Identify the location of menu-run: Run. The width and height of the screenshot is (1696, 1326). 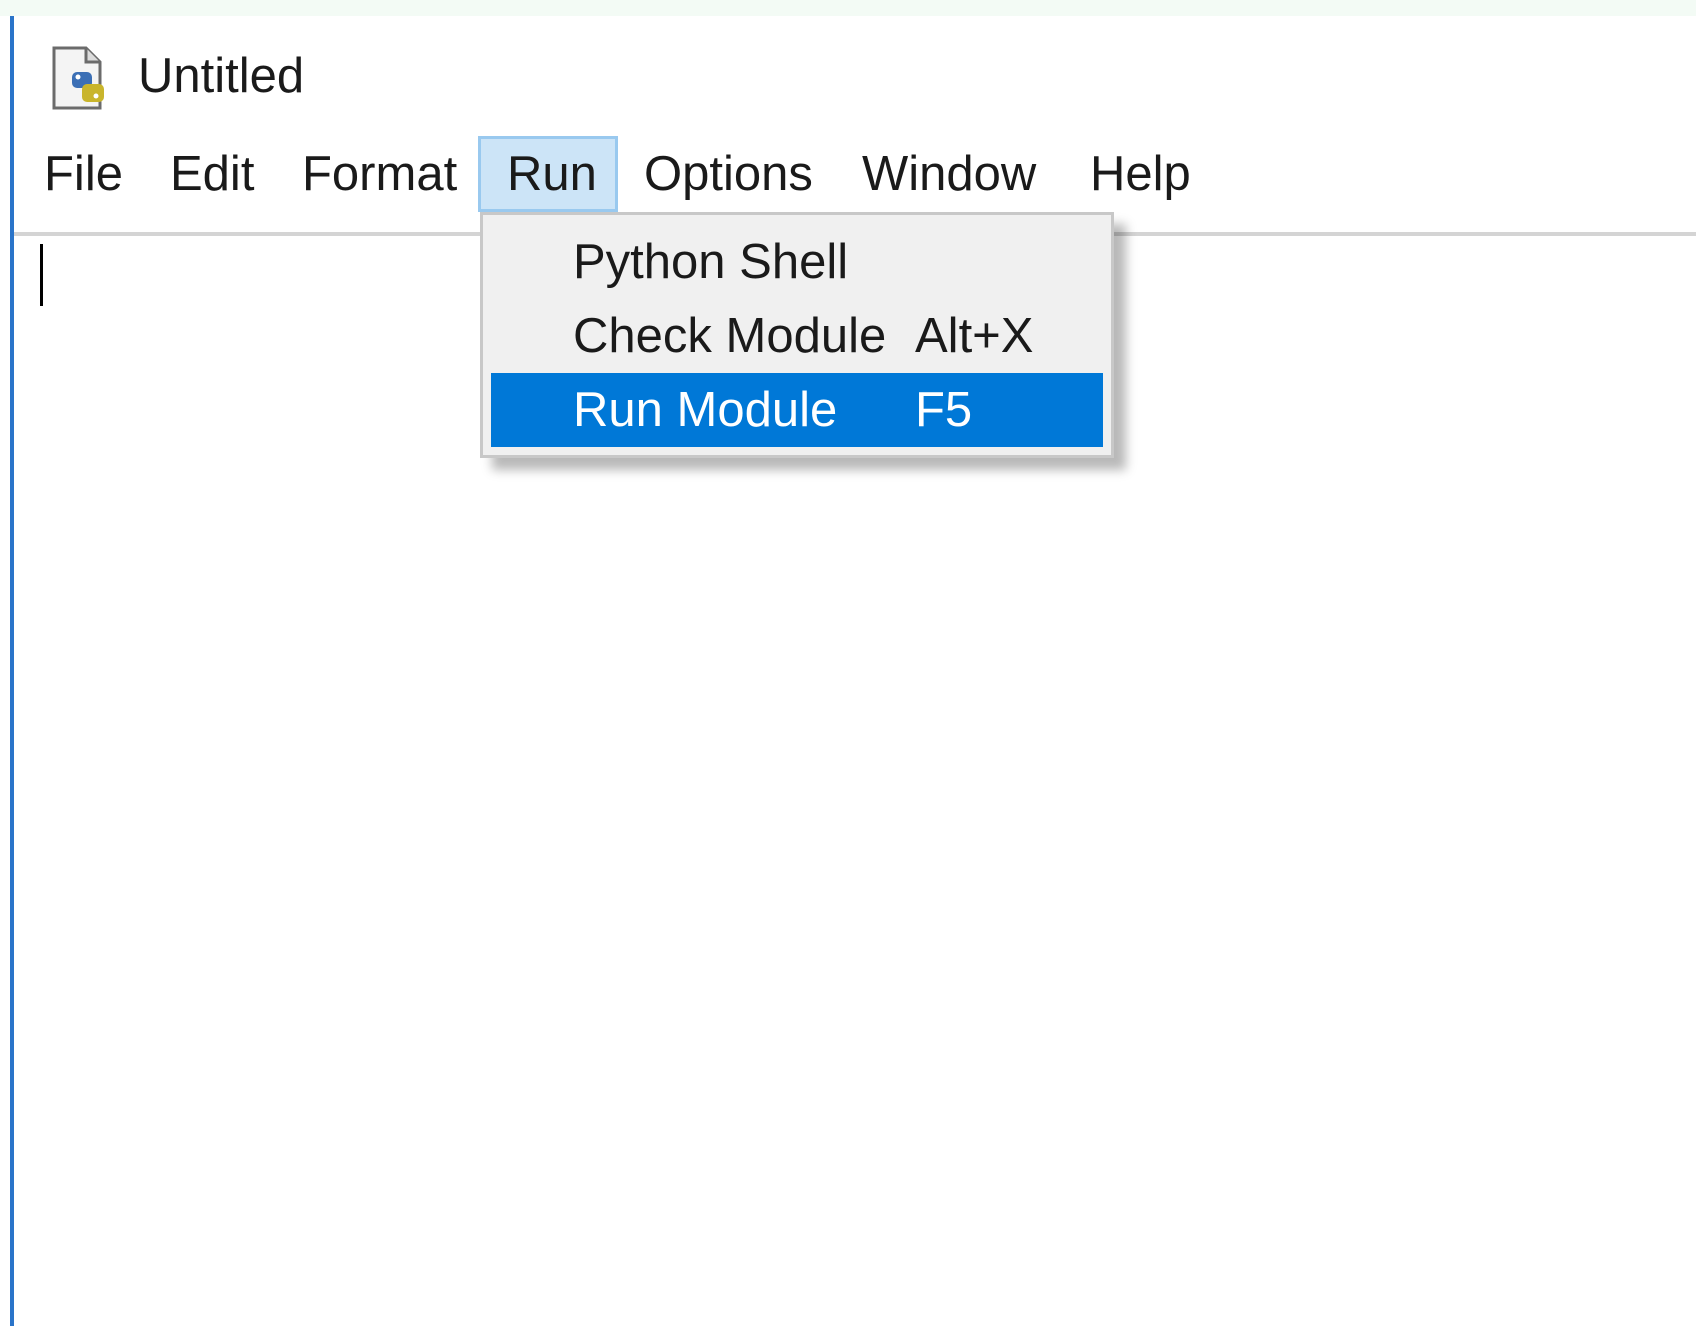
(548, 174).